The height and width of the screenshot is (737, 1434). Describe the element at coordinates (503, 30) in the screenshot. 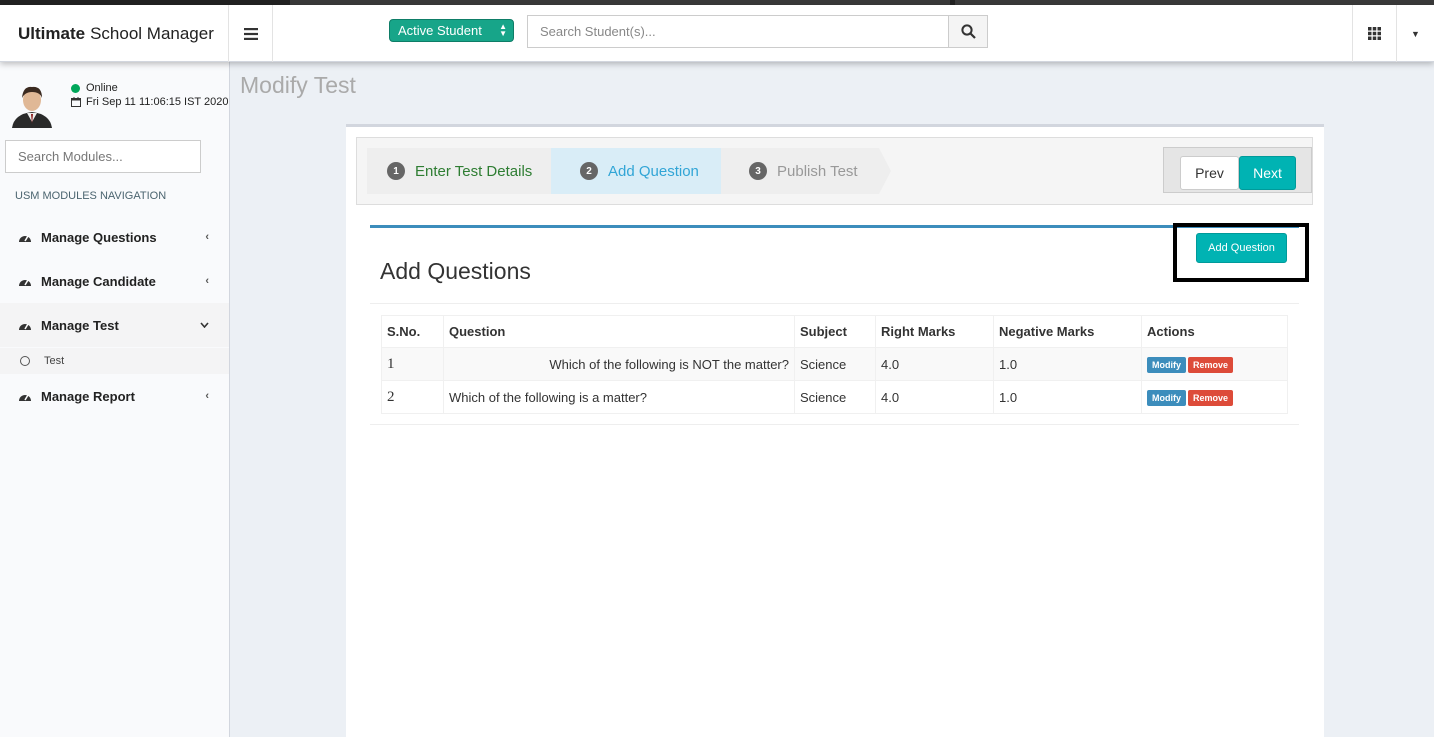

I see `select-arrows-icon: ▲ ▼` at that location.